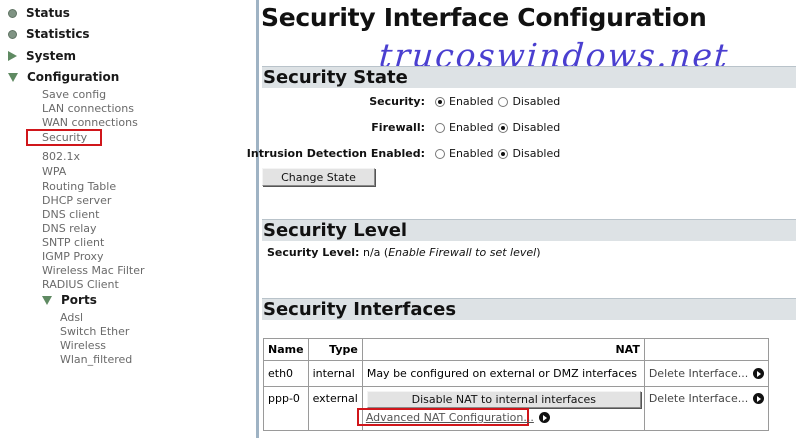  I want to click on nav-item-status: Status, so click(39, 13).